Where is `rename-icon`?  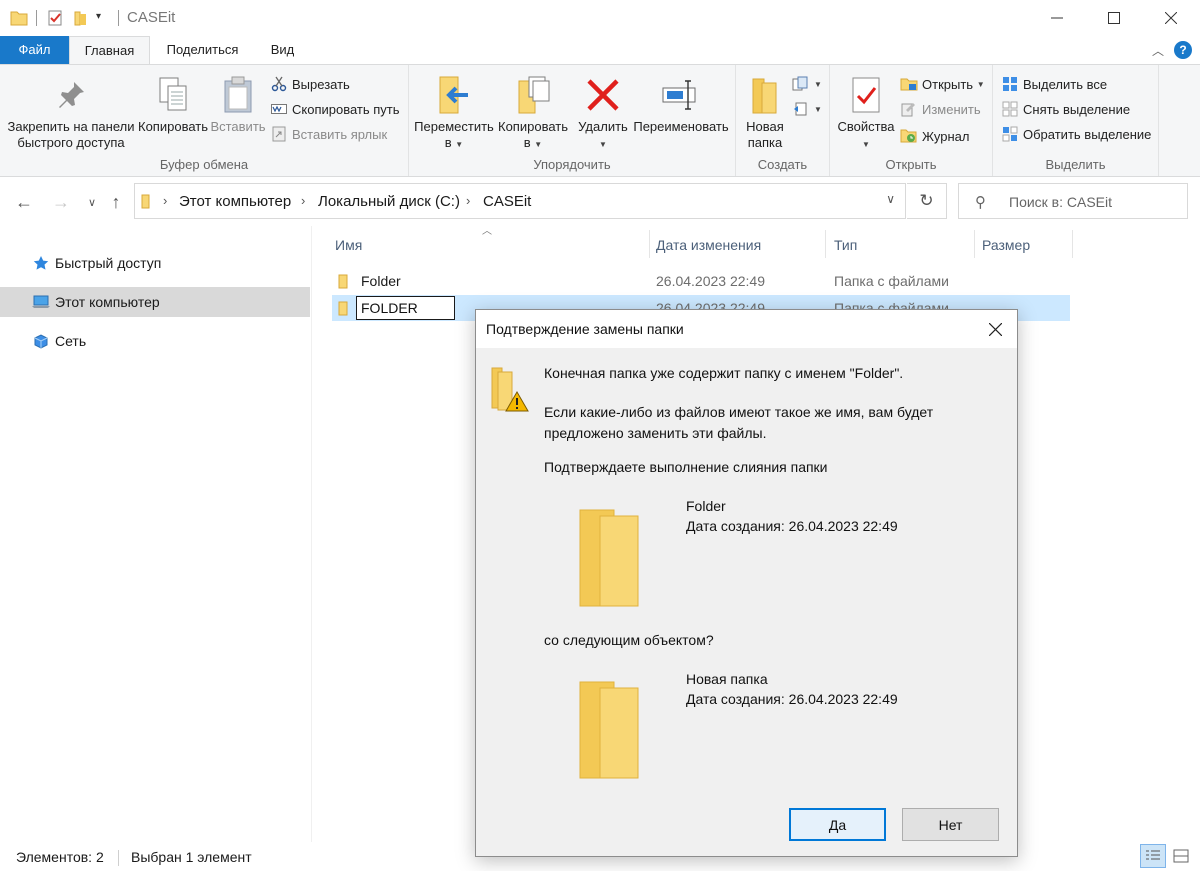 rename-icon is located at coordinates (679, 95).